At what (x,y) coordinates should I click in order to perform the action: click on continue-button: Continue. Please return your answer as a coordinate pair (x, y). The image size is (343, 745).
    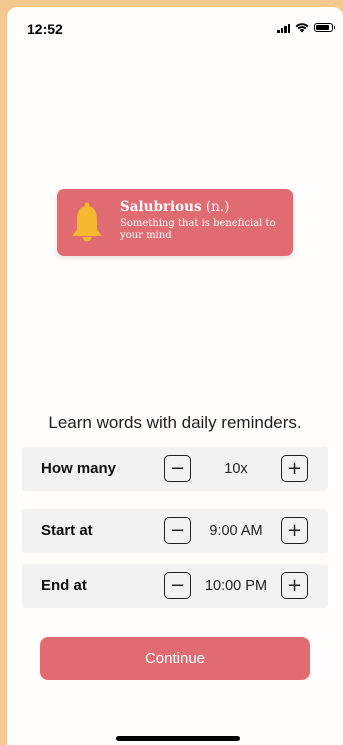
    Looking at the image, I should click on (175, 658).